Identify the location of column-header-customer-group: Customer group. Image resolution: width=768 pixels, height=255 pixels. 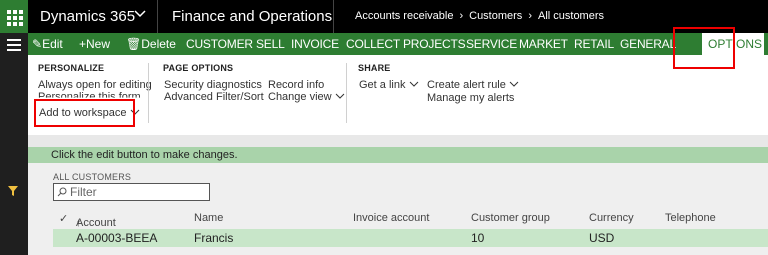
(510, 218).